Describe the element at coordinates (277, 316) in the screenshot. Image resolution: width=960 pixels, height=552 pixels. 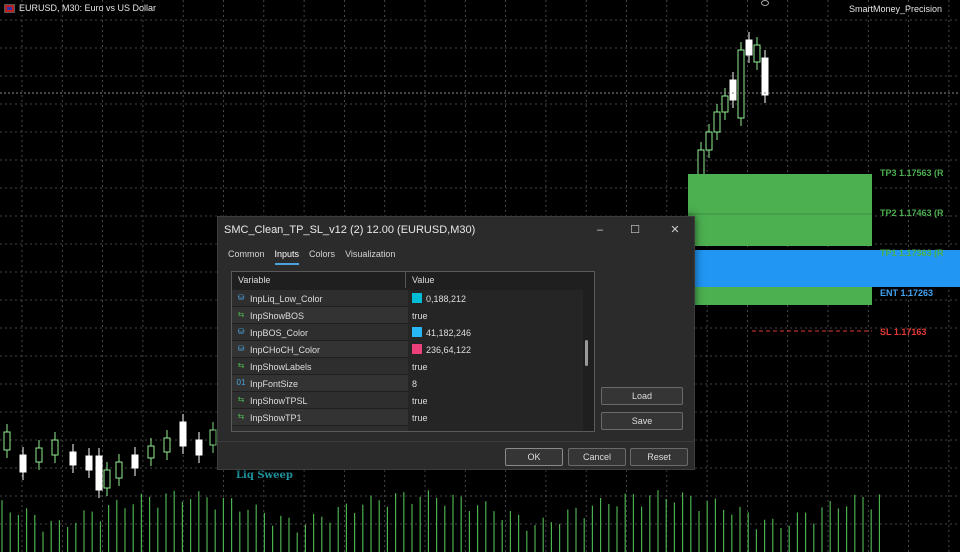
I see `param-name: InpShowBOS` at that location.